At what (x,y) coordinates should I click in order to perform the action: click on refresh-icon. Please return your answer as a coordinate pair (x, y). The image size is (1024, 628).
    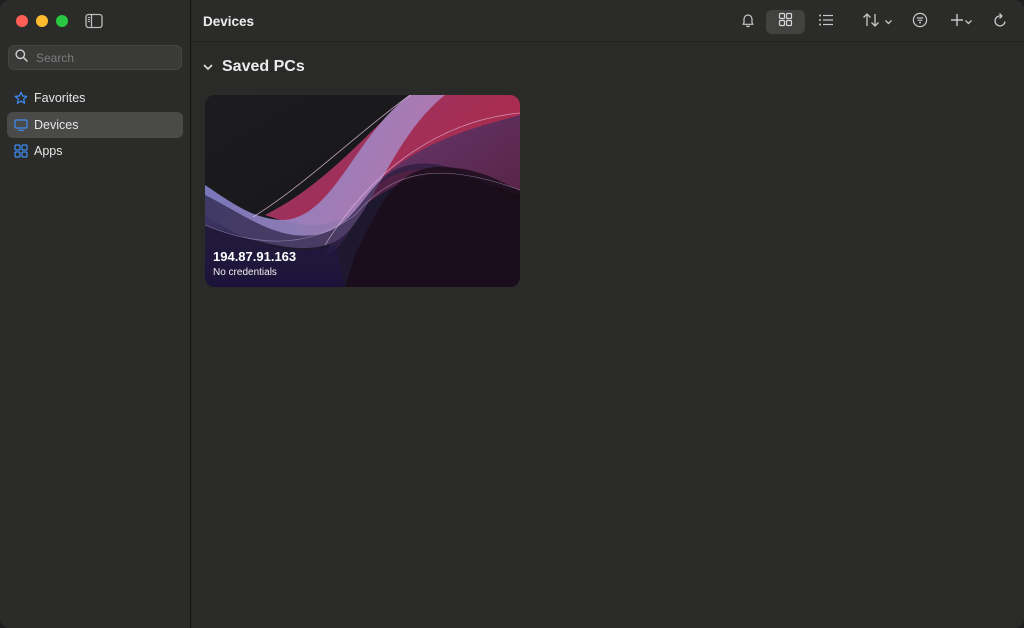
    Looking at the image, I should click on (1000, 22).